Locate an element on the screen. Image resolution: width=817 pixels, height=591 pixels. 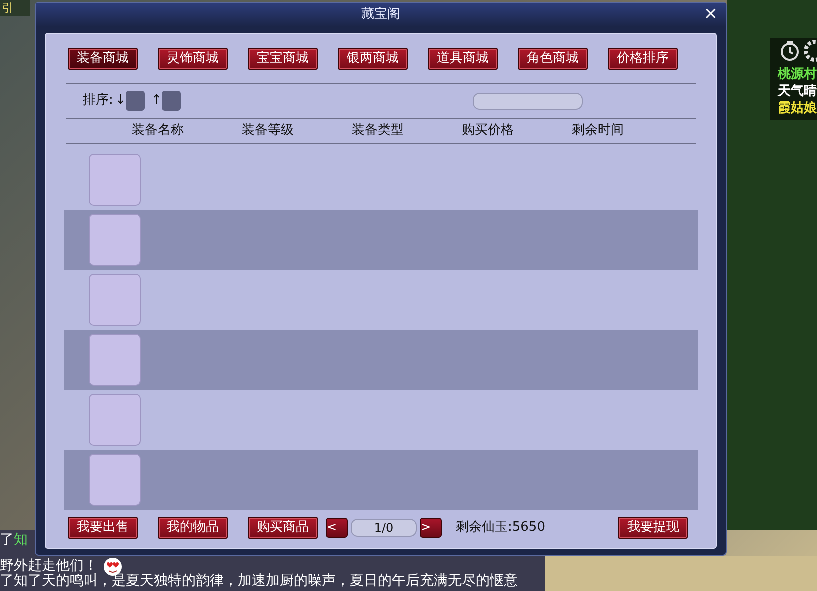
column-header: 装备等级 is located at coordinates (268, 131).